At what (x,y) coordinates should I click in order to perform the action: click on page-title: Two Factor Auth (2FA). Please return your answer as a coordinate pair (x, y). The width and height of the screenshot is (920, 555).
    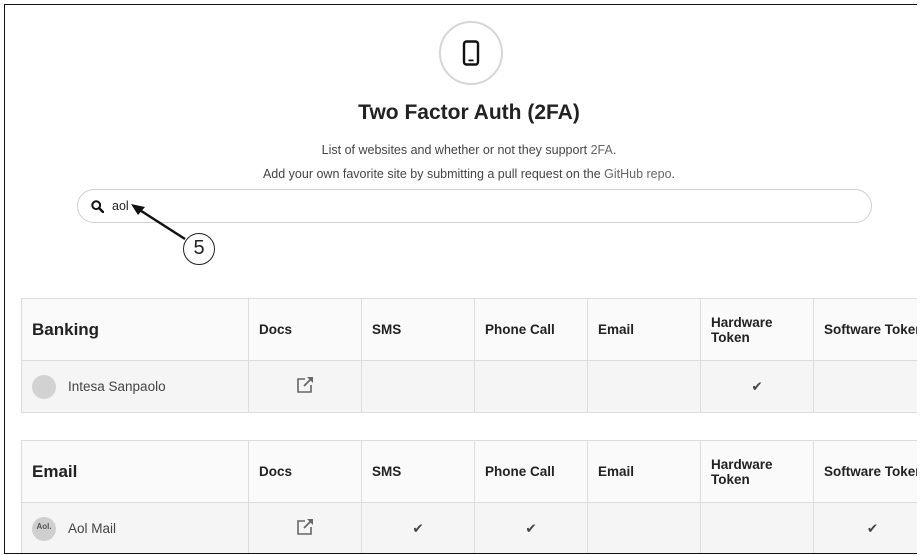
    Looking at the image, I should click on (469, 112).